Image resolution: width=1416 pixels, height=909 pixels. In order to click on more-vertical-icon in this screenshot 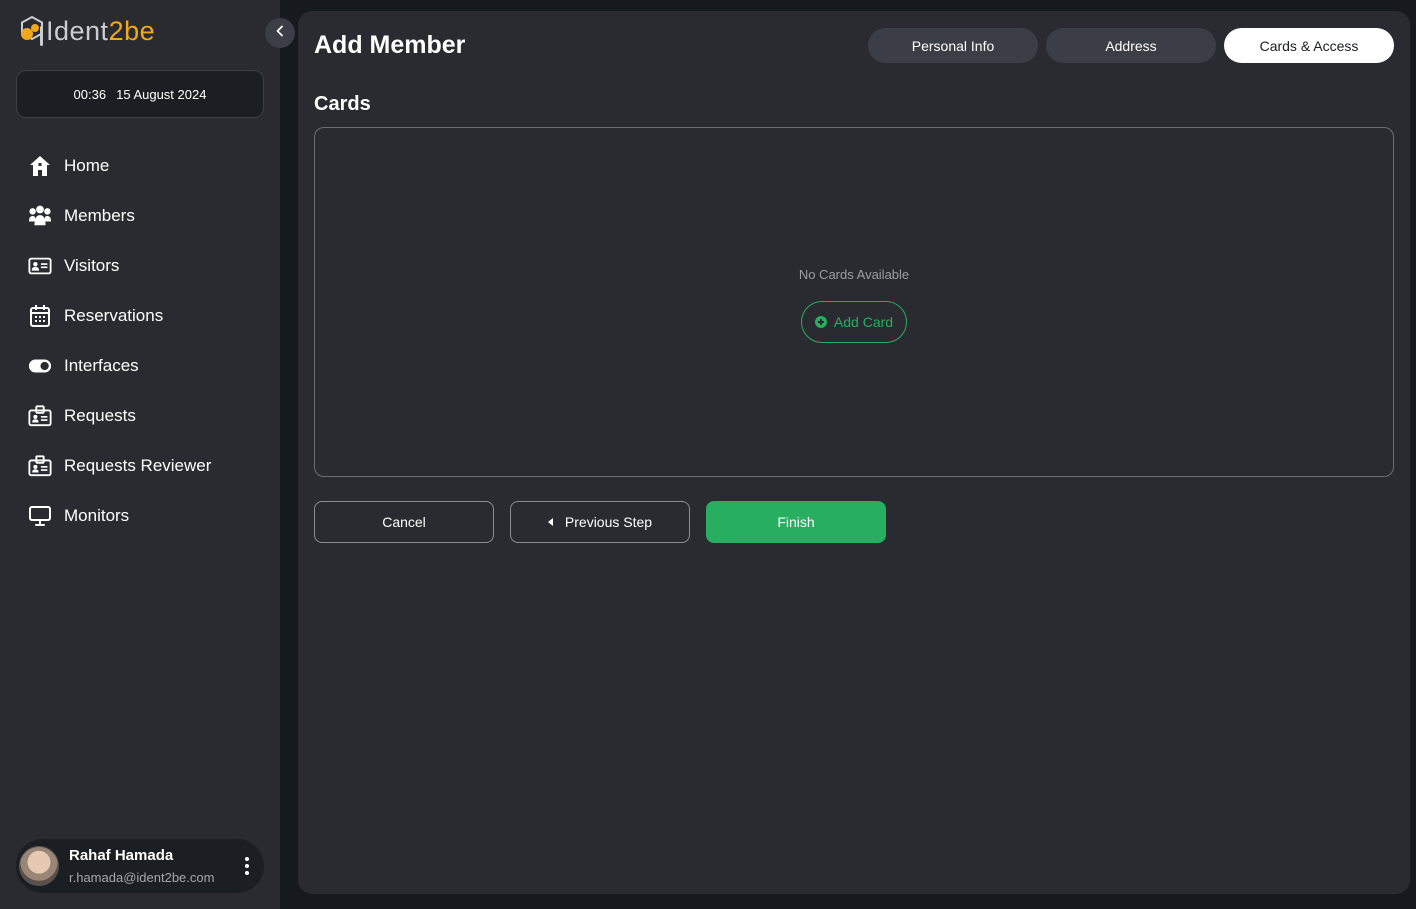, I will do `click(247, 866)`.